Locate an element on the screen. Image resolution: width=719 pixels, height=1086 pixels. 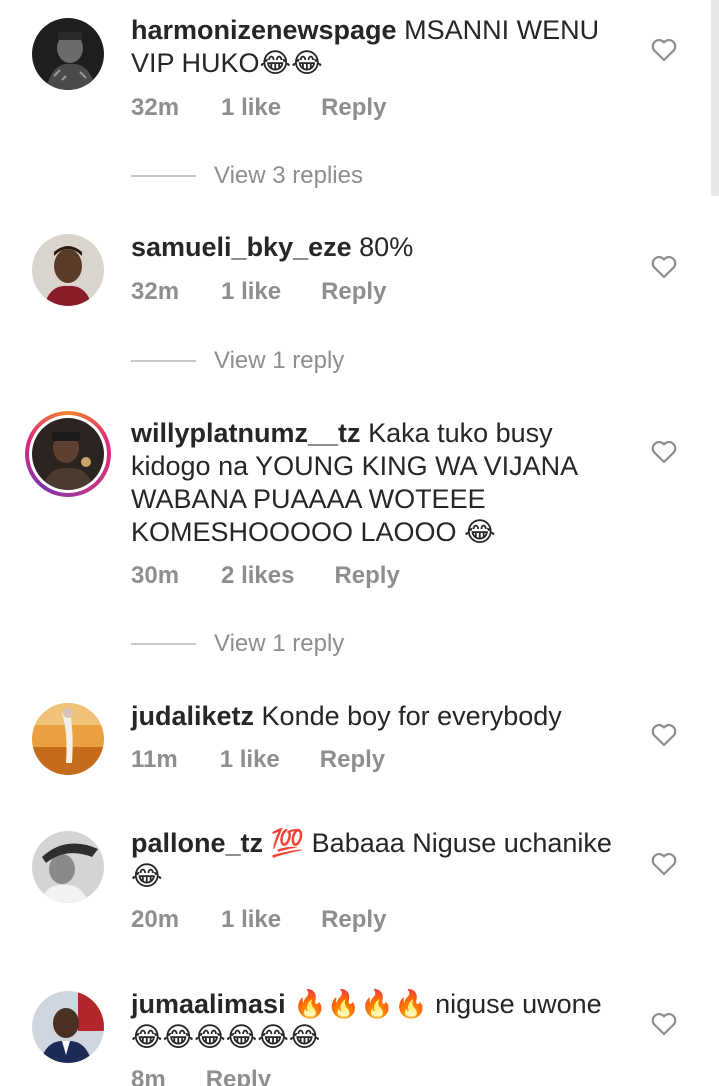
comment-username: willyplatnumz__tz is located at coordinates (246, 433).